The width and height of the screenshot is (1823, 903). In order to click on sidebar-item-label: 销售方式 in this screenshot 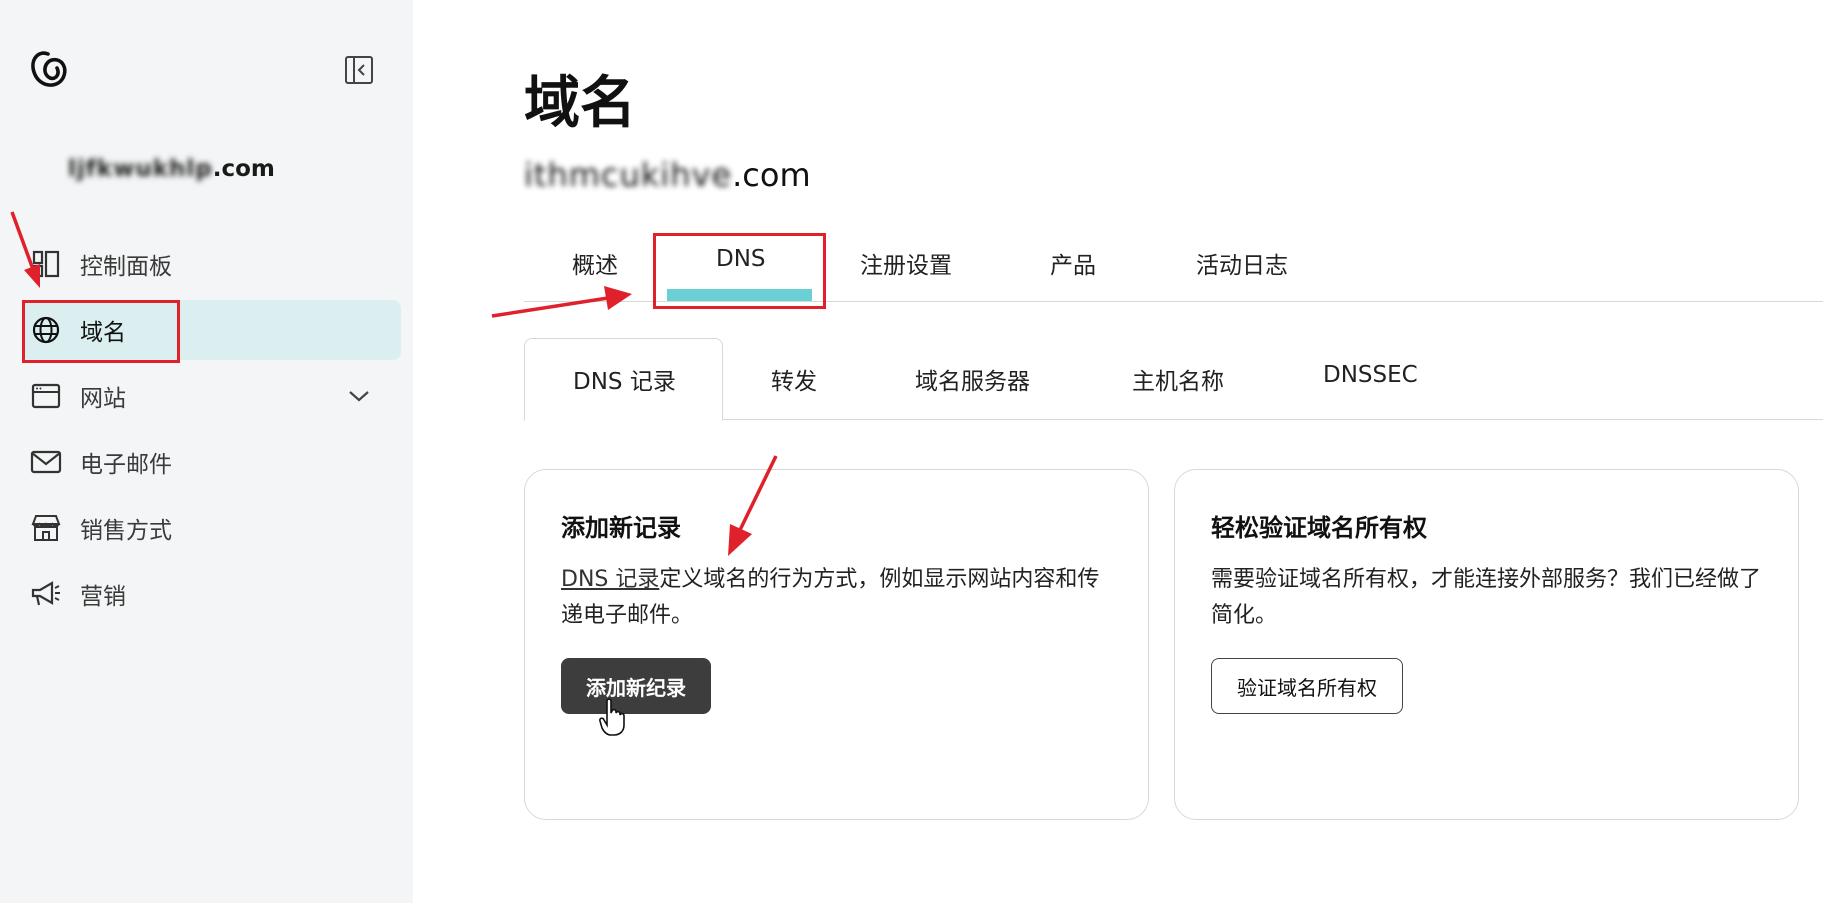, I will do `click(126, 531)`.